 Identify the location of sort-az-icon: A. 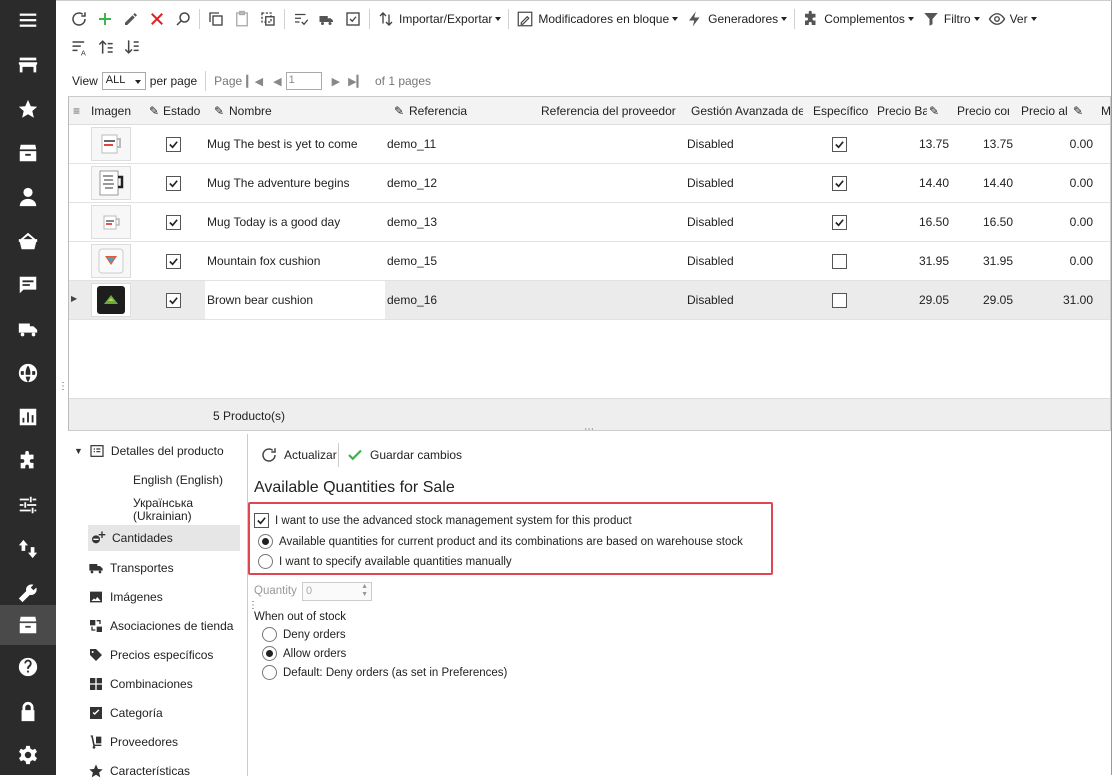
(80, 48).